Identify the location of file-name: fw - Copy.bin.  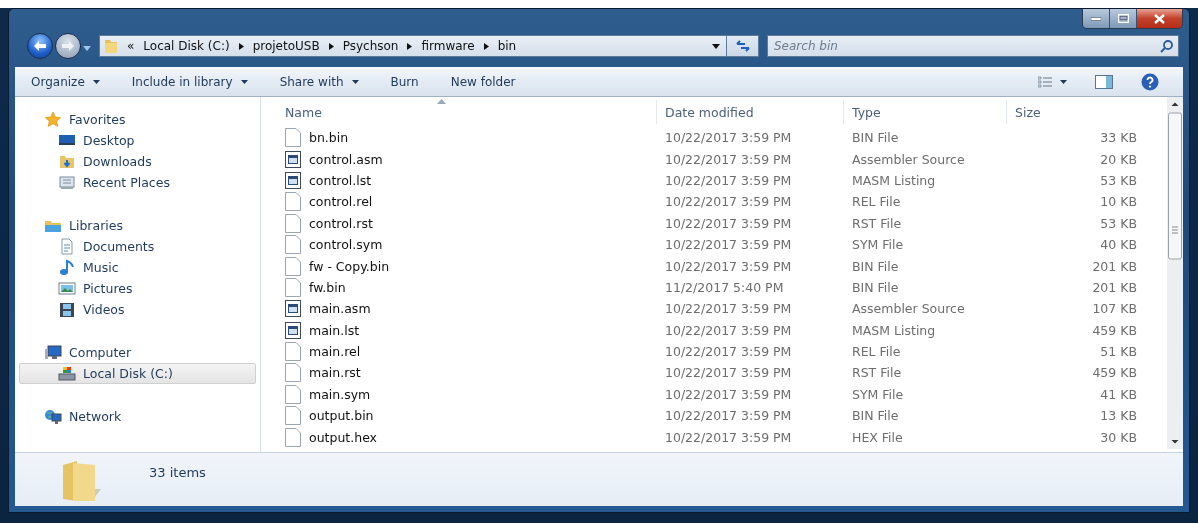
(349, 266).